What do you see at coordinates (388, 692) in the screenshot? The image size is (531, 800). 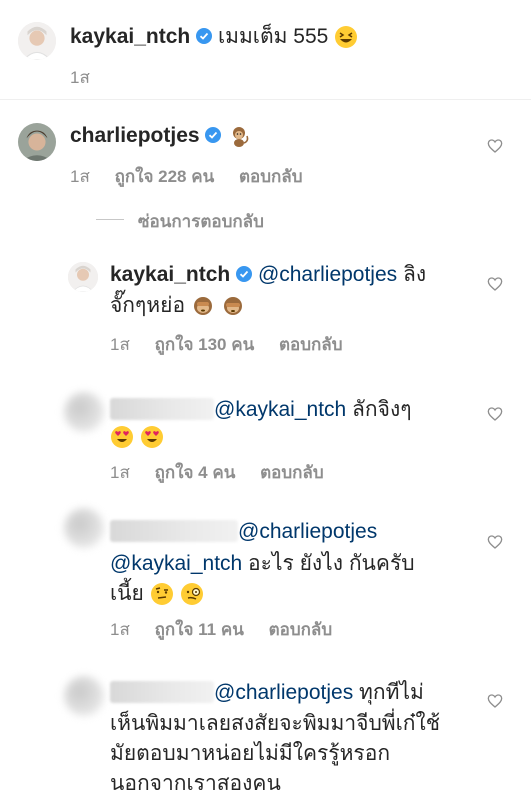 I see `reply-line: ทุกทีไม่` at bounding box center [388, 692].